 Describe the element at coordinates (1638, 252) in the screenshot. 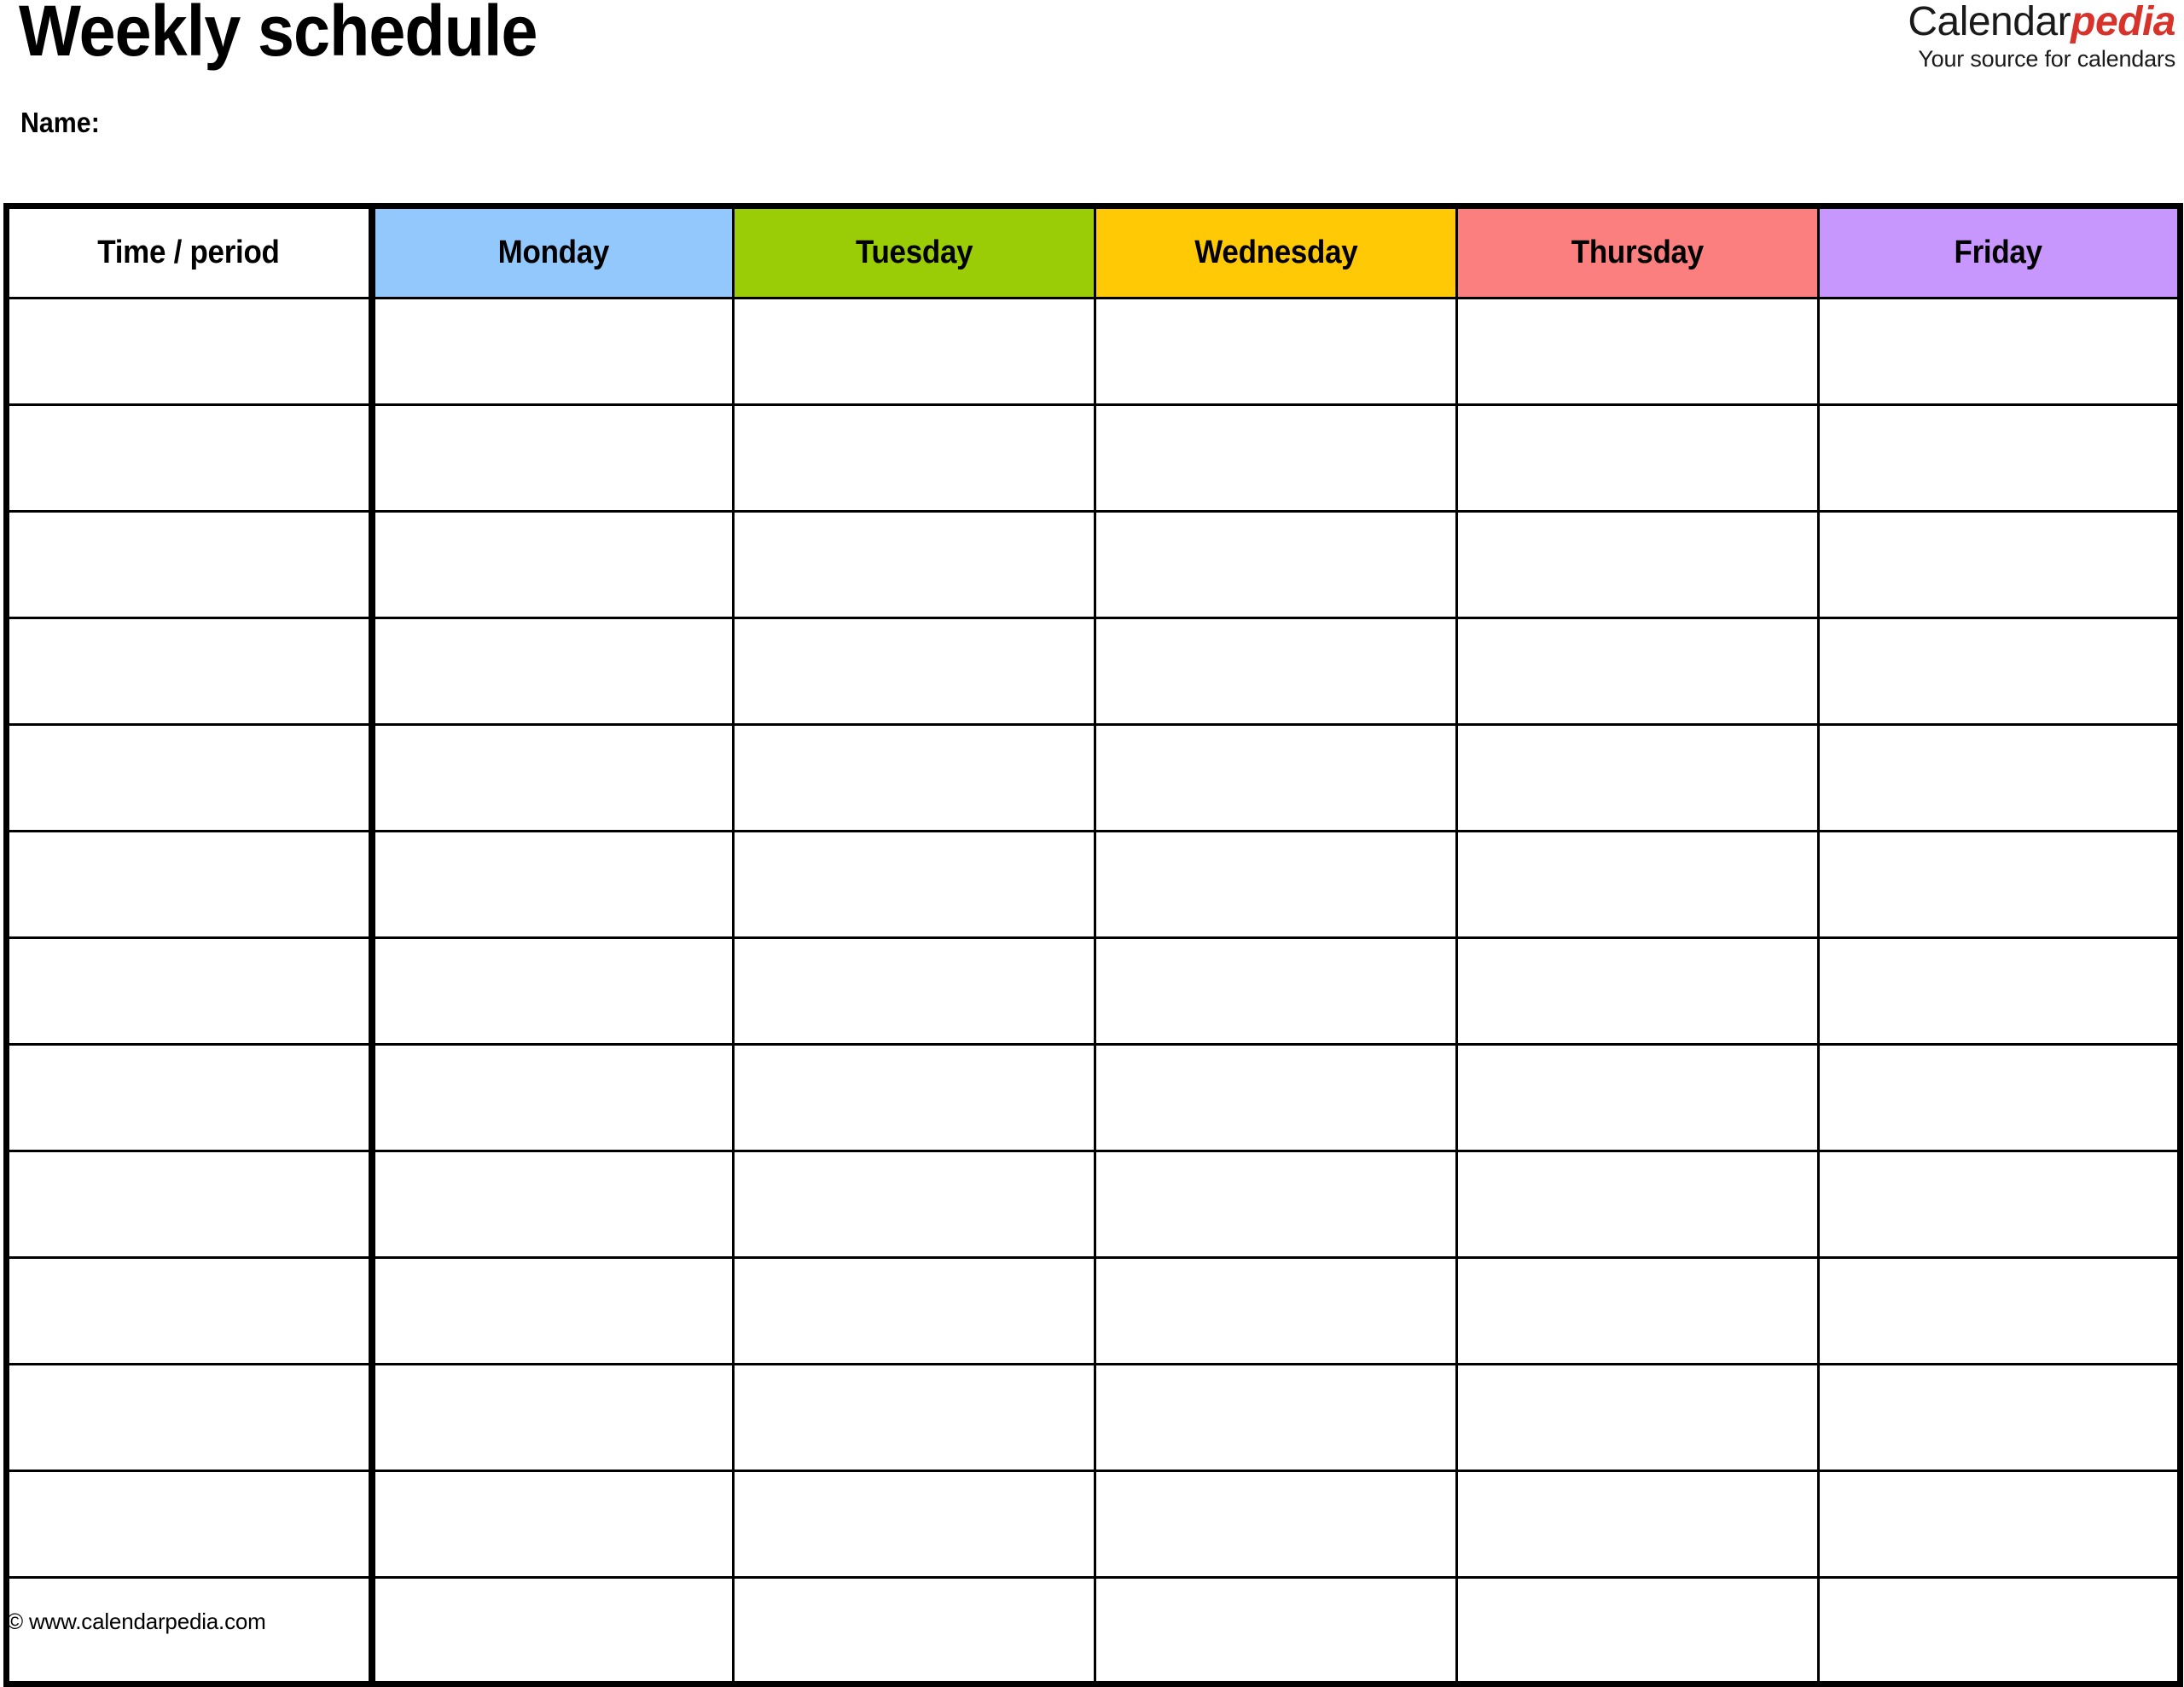

I see `column-header-thursday: Thursday` at that location.